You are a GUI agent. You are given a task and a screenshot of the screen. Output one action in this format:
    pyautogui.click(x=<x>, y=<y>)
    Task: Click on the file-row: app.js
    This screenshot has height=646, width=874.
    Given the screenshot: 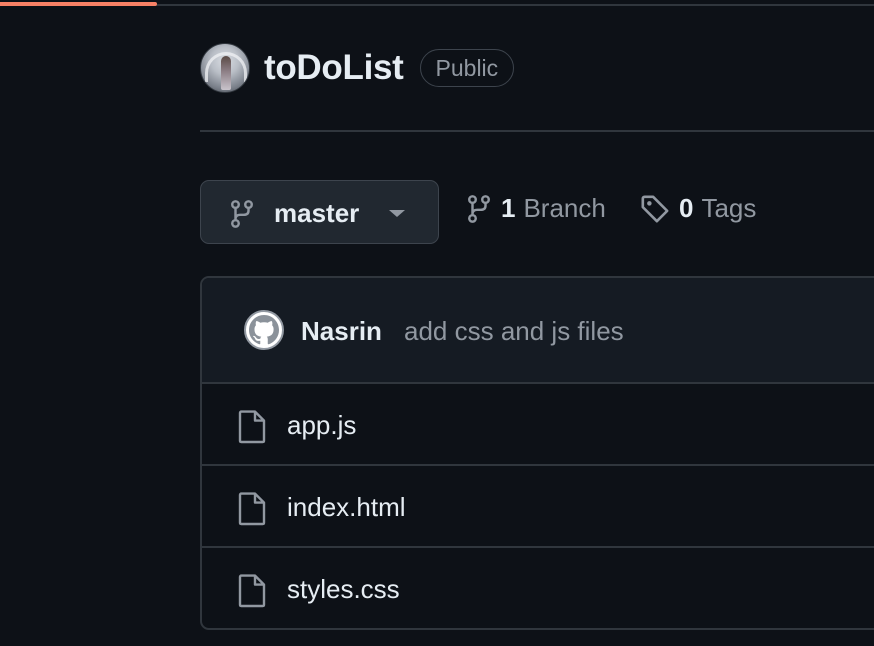 What is the action you would take?
    pyautogui.click(x=538, y=425)
    